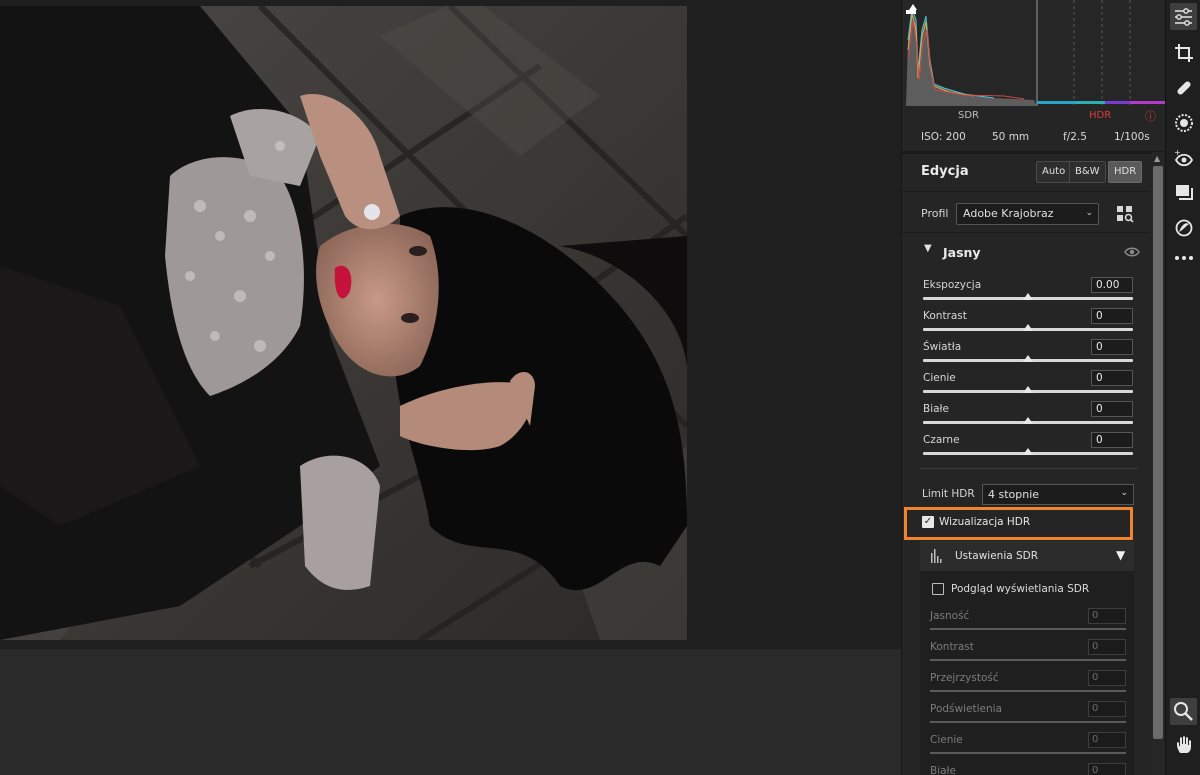 The image size is (1200, 775). Describe the element at coordinates (1026, 352) in the screenshot. I see `slider-highlights: Światła 0` at that location.